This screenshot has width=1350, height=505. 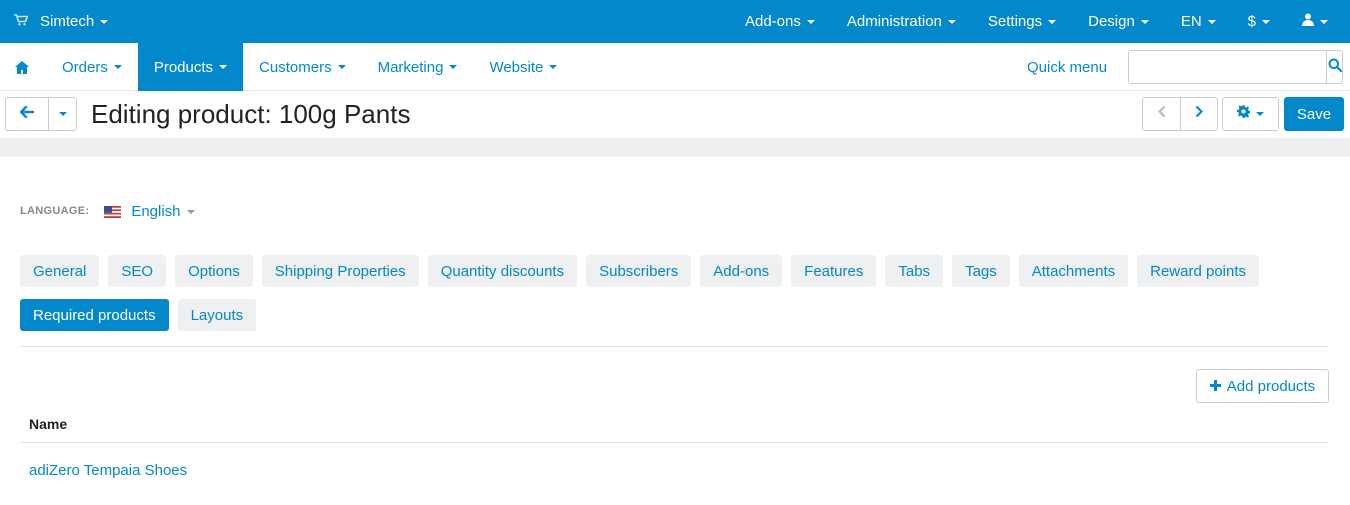 I want to click on currency-selector: $, so click(x=1259, y=21).